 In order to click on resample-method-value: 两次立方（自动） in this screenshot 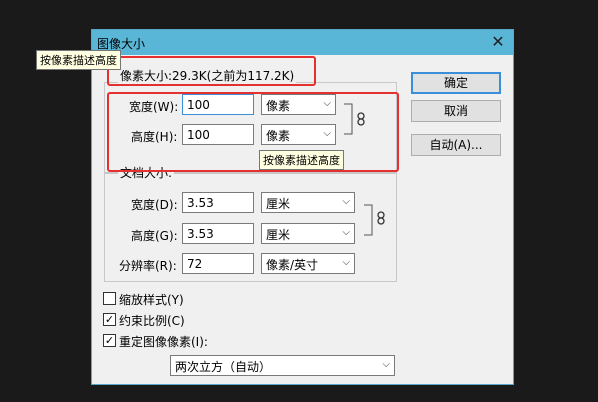, I will do `click(223, 367)`.